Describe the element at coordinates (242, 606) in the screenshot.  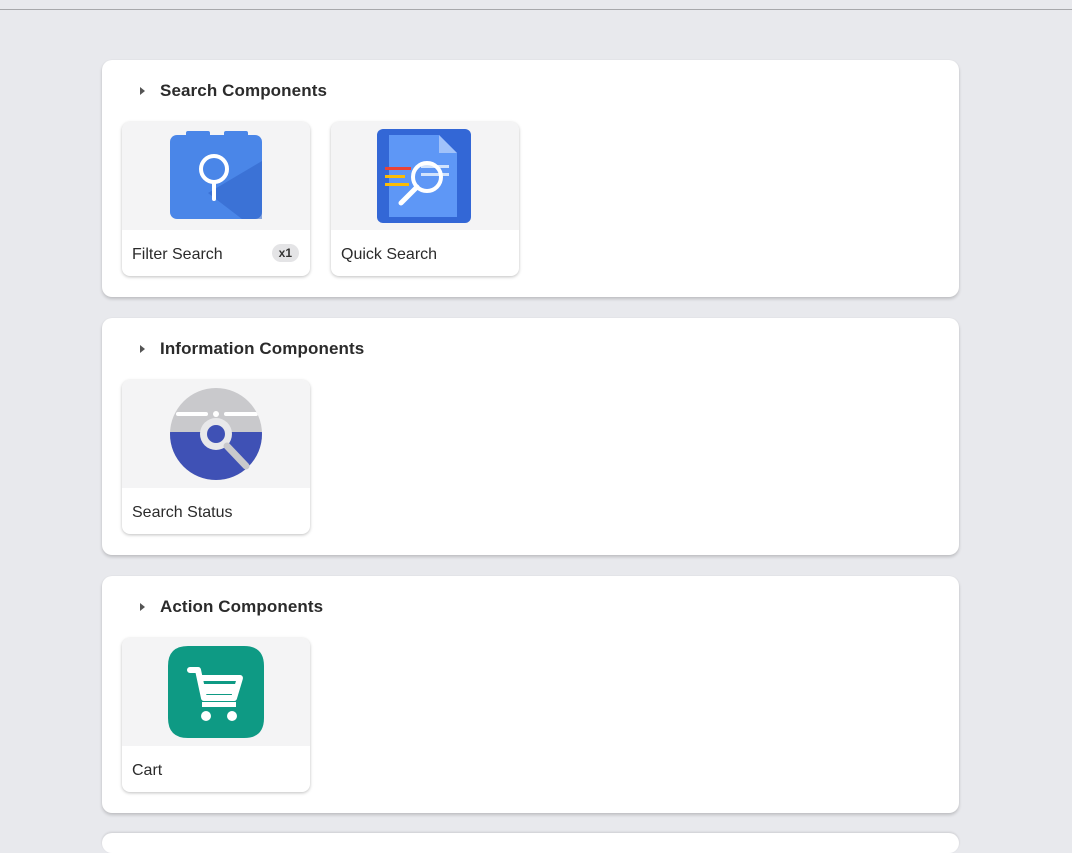
I see `section-title: Action Components` at that location.